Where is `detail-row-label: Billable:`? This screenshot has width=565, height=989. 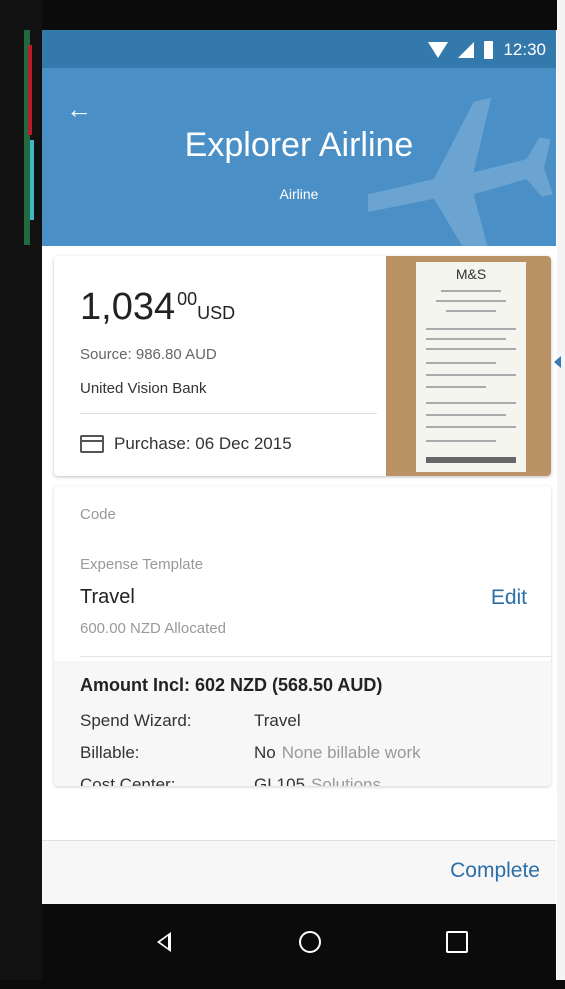
detail-row-label: Billable: is located at coordinates (110, 752).